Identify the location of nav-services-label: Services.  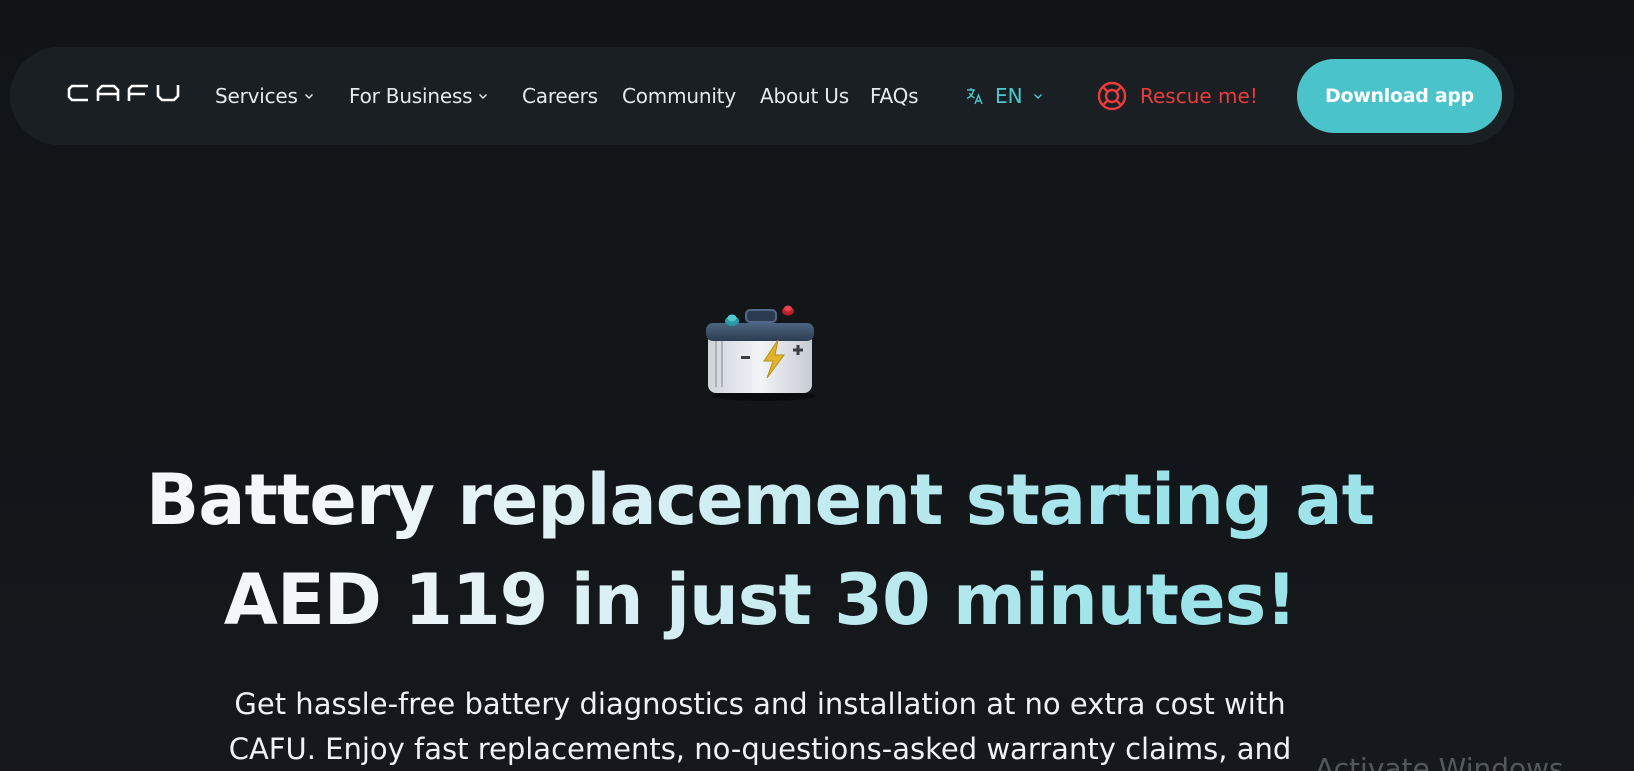
(256, 96).